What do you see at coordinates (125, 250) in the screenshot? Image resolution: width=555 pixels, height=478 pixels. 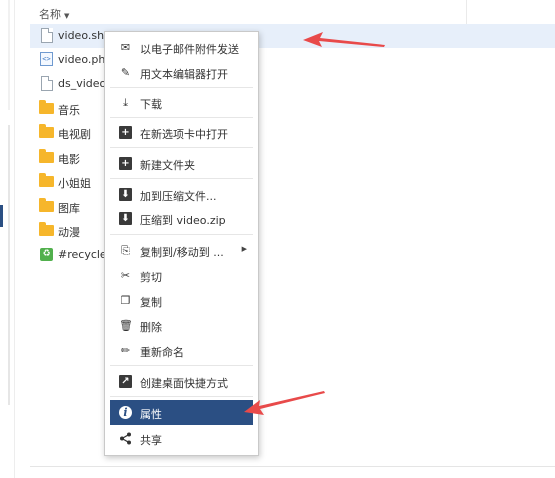 I see `copy-move-icon: ⎘` at bounding box center [125, 250].